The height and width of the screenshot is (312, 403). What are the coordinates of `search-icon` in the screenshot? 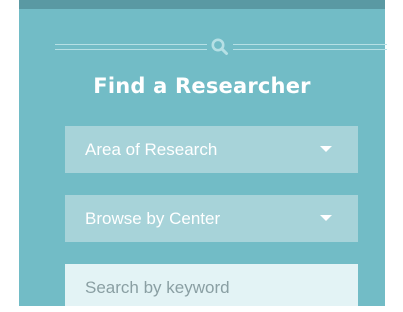 It's located at (220, 47).